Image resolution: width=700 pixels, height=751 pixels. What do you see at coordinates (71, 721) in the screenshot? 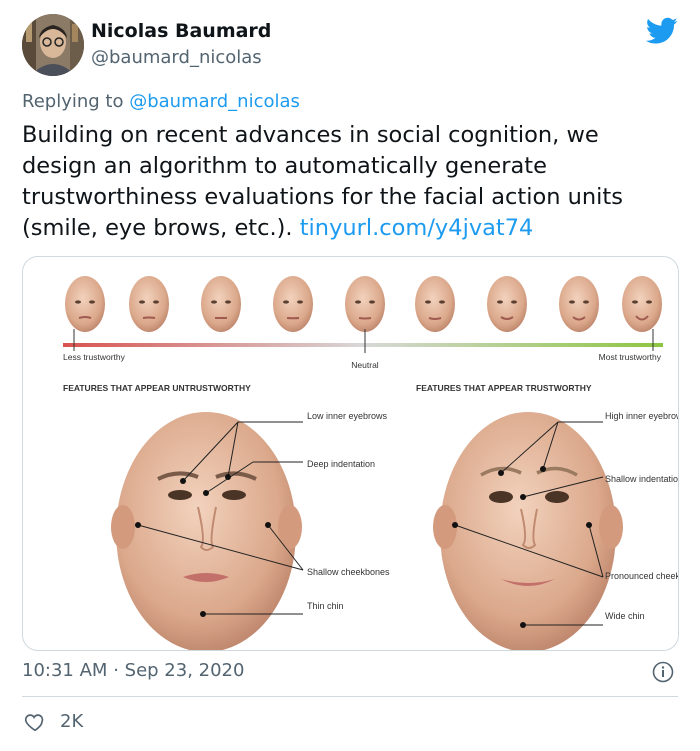
I see `like-count: 2K` at bounding box center [71, 721].